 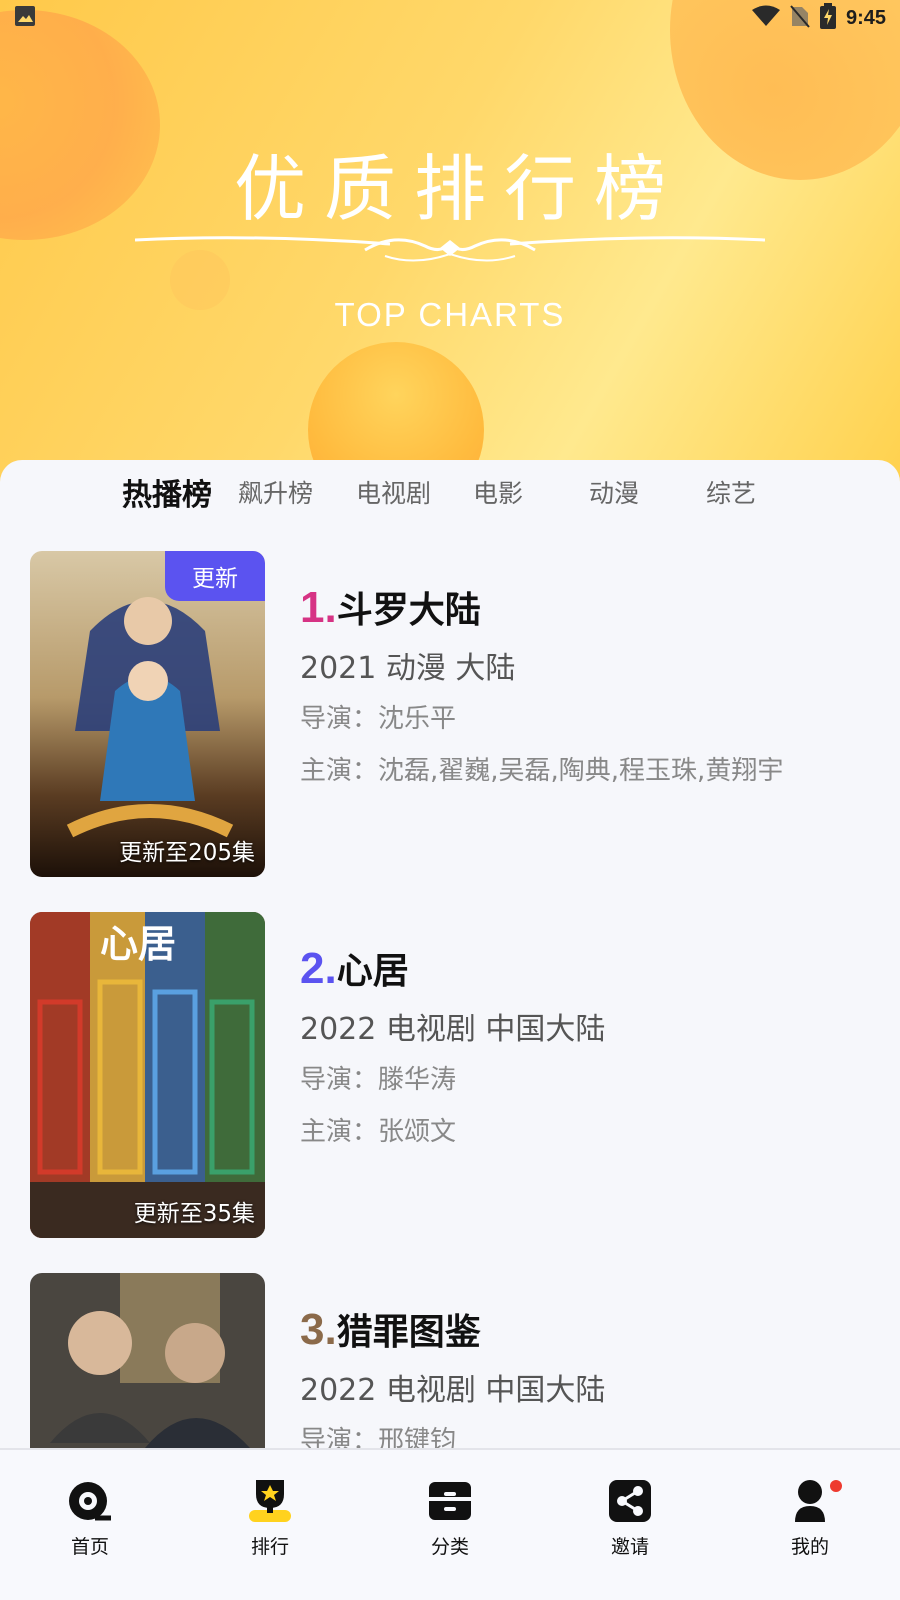 I want to click on poster-image, so click(x=147, y=1361).